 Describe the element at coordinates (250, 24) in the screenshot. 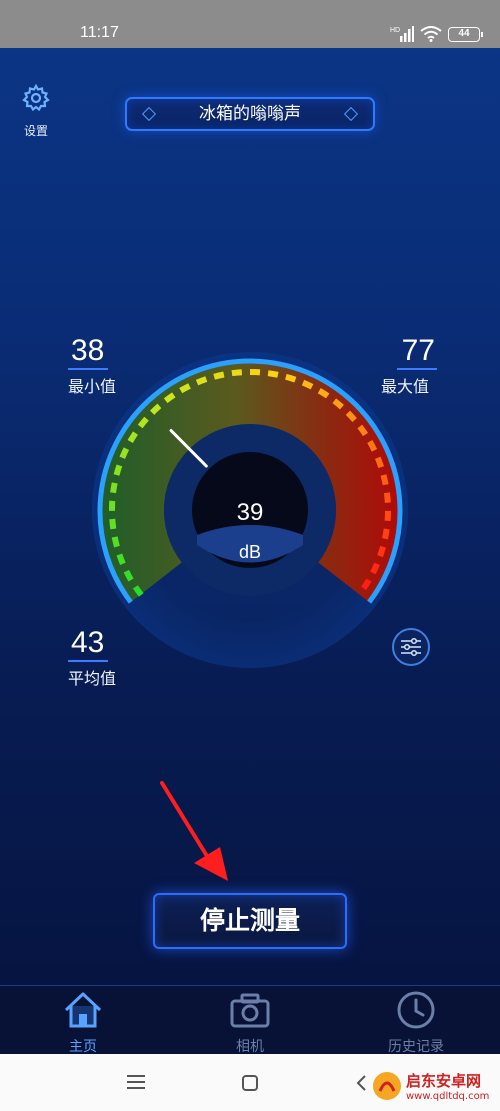

I see `status-bar: 11:17 HD 44` at that location.